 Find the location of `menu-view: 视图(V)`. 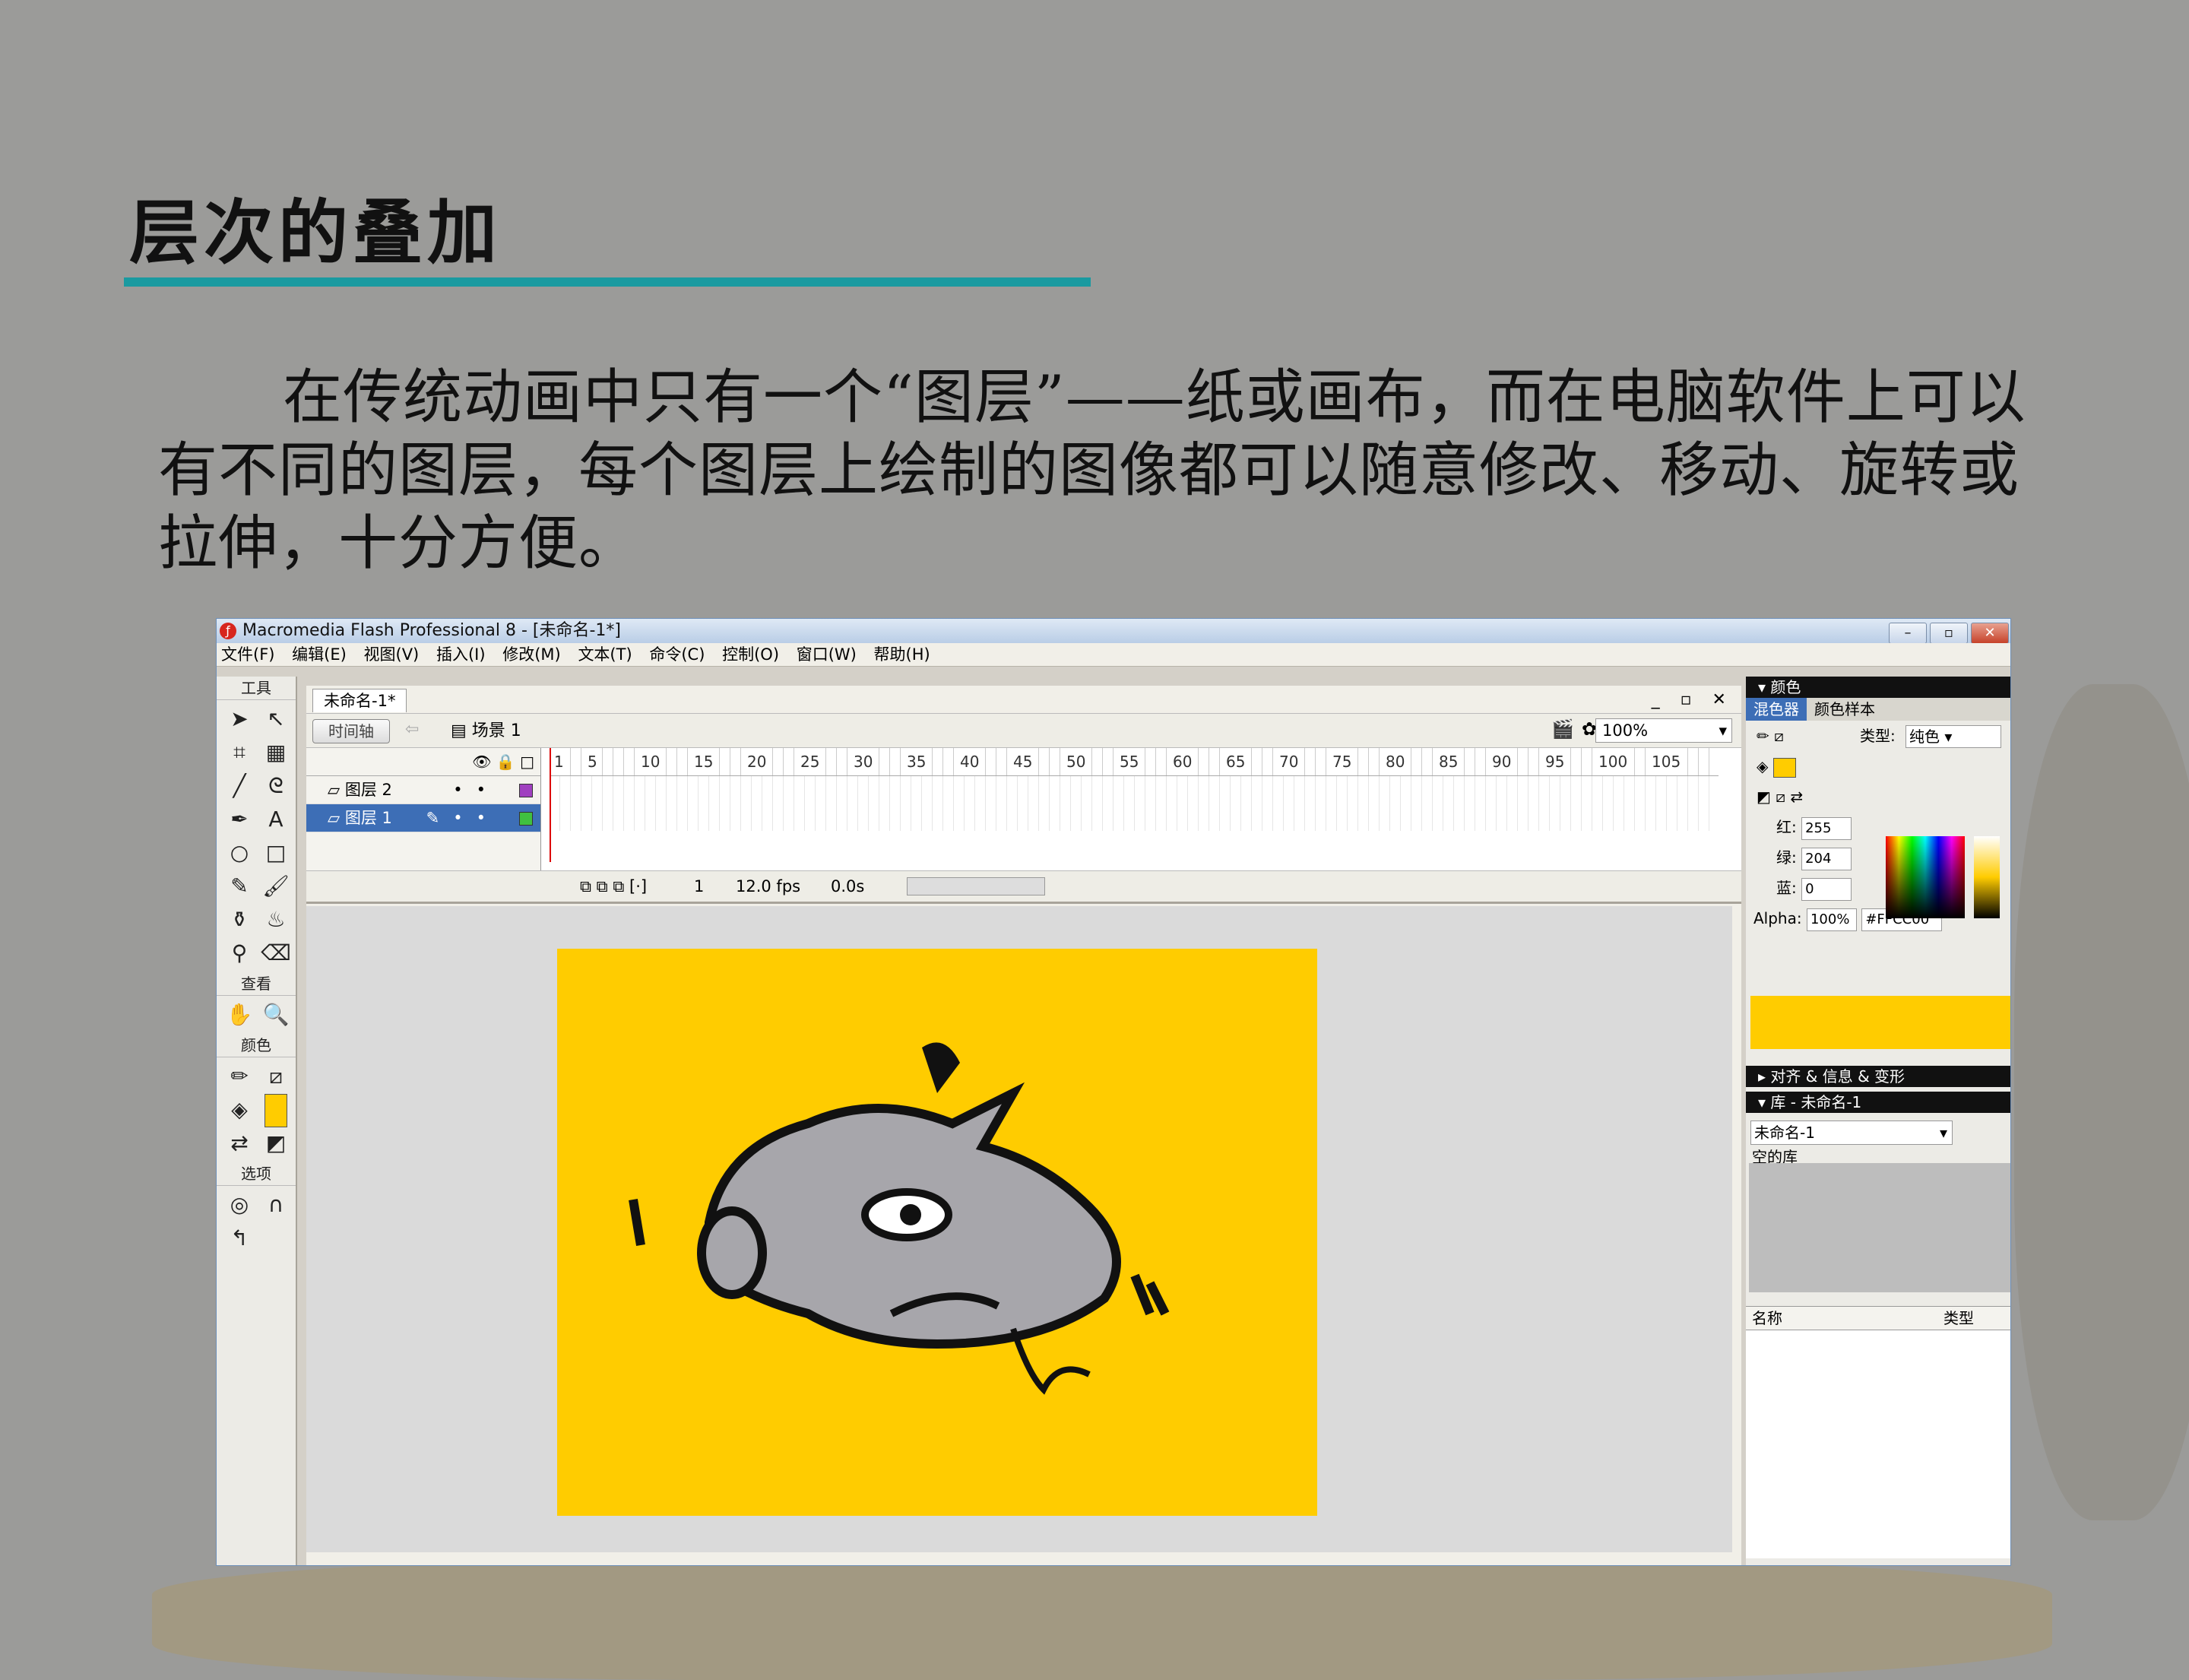

menu-view: 视图(V) is located at coordinates (393, 654).